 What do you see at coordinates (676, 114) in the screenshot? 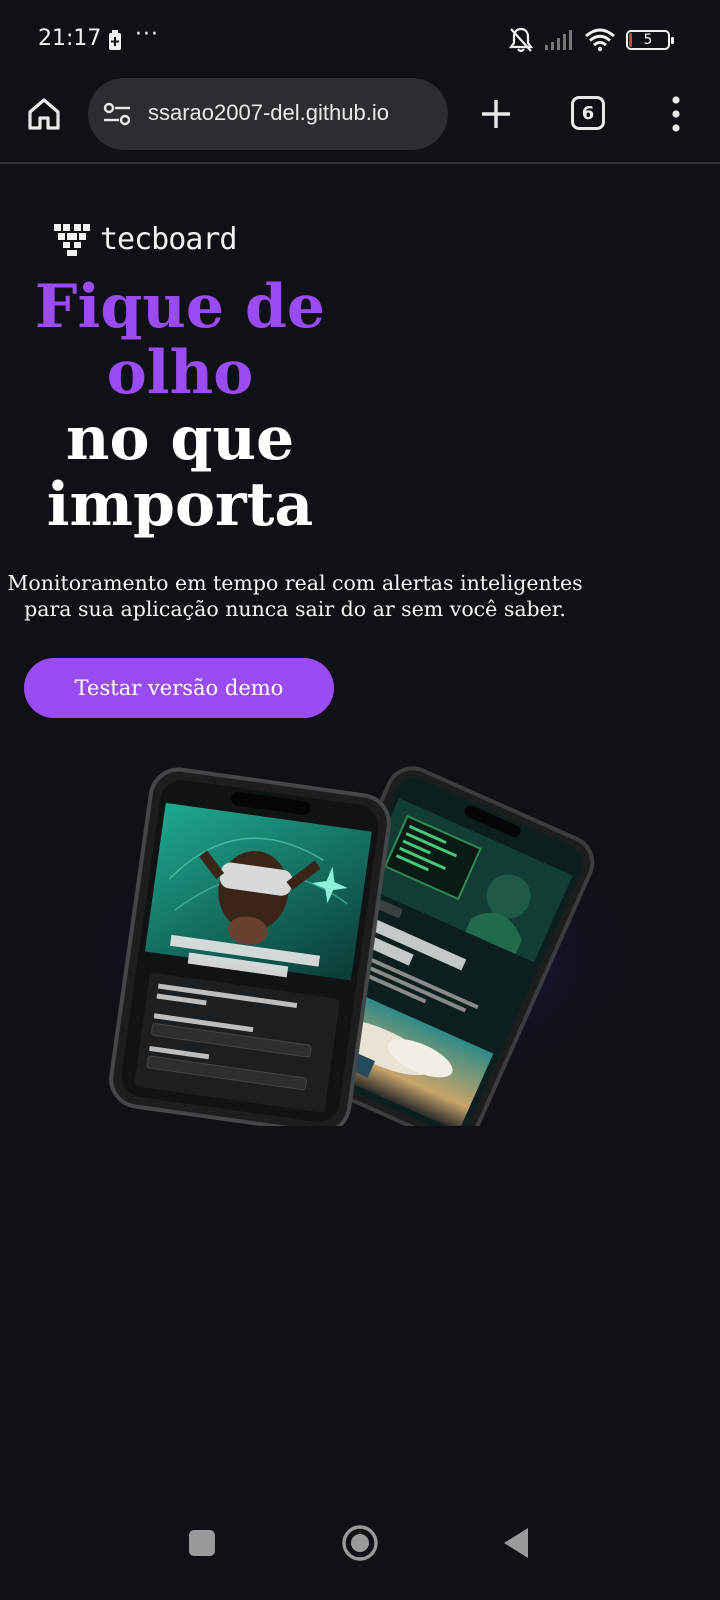
I see `menu-icon` at bounding box center [676, 114].